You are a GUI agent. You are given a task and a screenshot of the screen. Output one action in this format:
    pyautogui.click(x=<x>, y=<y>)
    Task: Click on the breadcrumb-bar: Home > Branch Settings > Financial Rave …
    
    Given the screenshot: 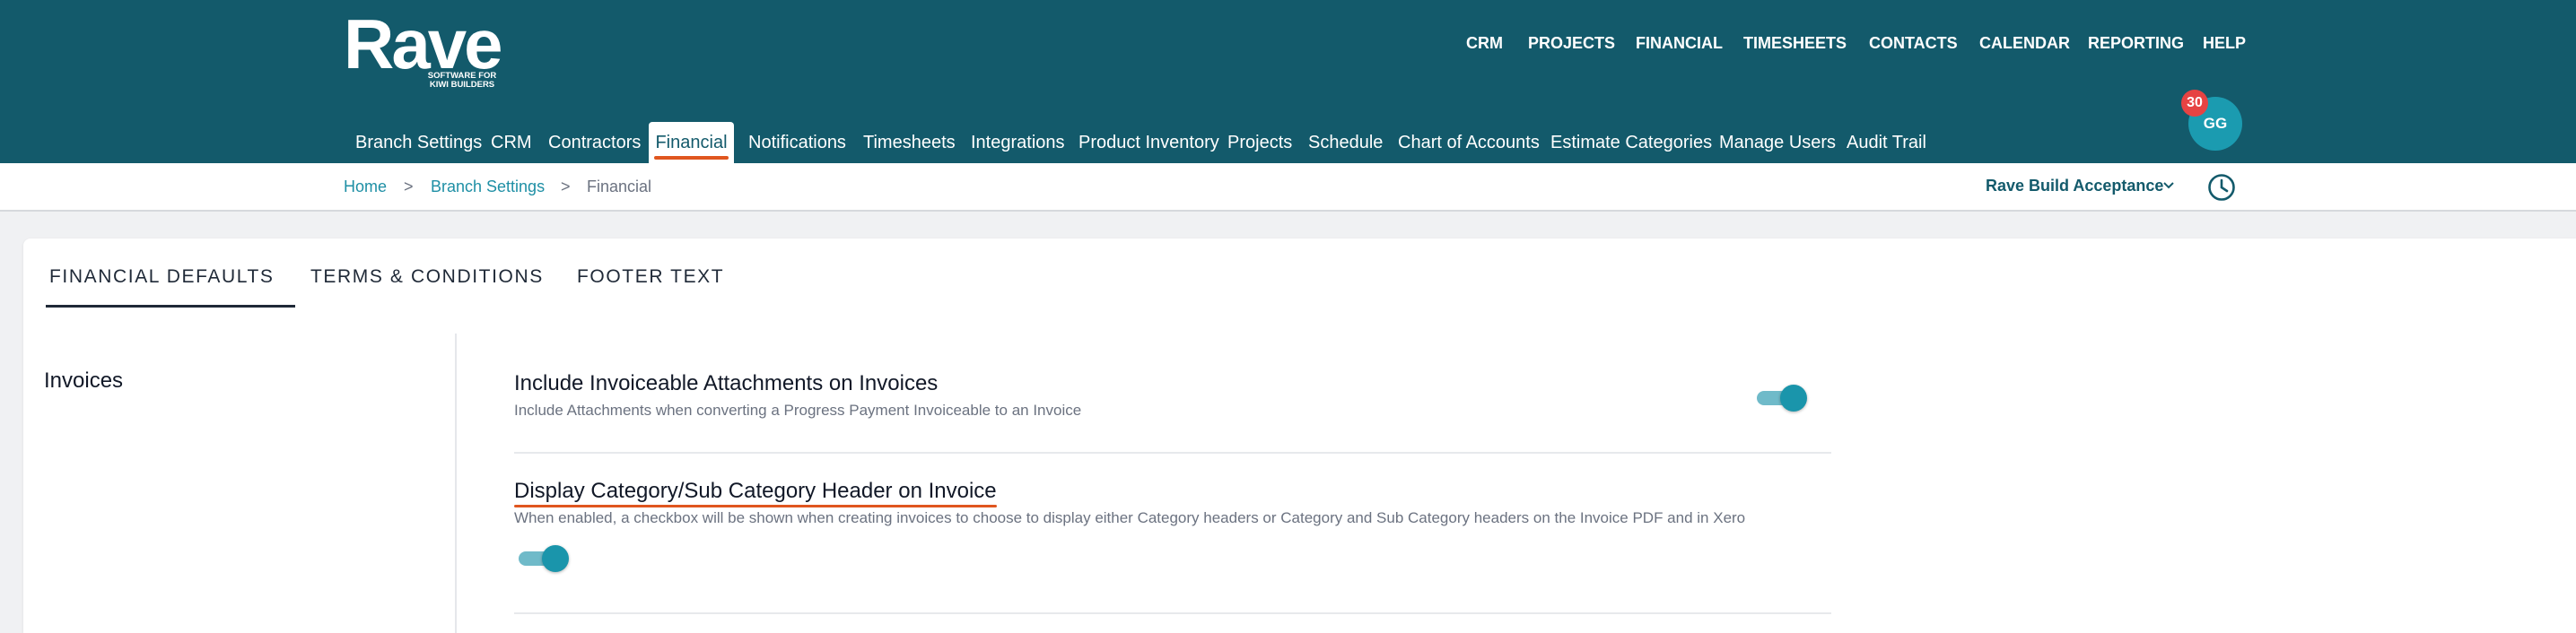 What is the action you would take?
    pyautogui.click(x=1288, y=187)
    